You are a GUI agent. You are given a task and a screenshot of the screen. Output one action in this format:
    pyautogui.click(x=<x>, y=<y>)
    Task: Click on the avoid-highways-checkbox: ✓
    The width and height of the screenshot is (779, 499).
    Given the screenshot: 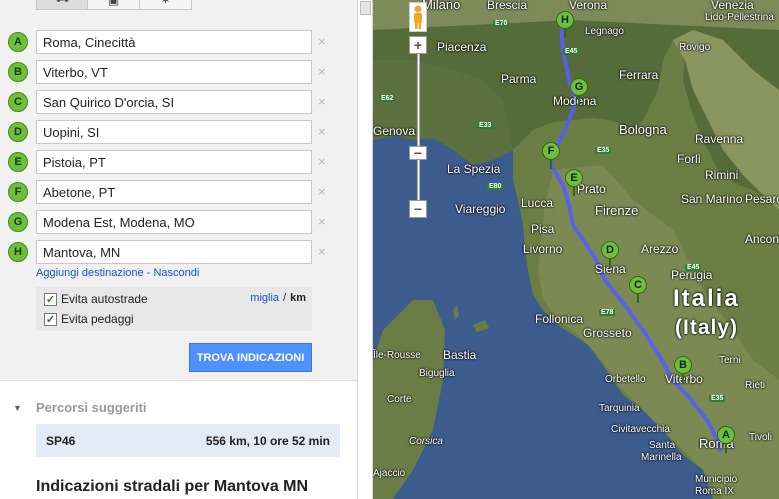 What is the action you would take?
    pyautogui.click(x=50, y=299)
    